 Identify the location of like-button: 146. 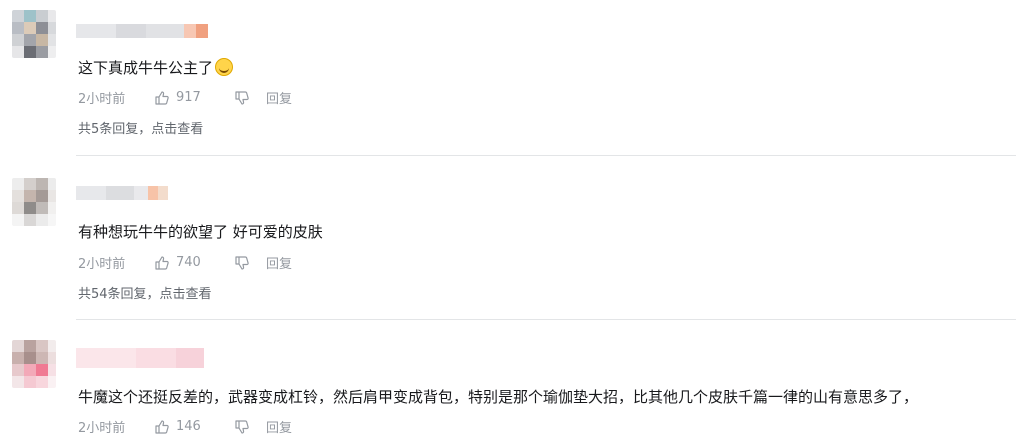
(194, 427).